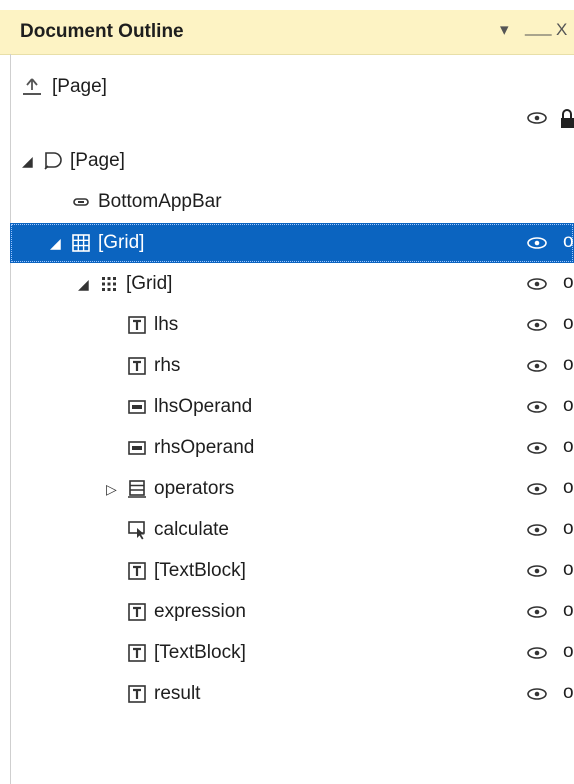 The image size is (574, 784). Describe the element at coordinates (160, 201) in the screenshot. I see `tree-node-label: BottomAppBar` at that location.